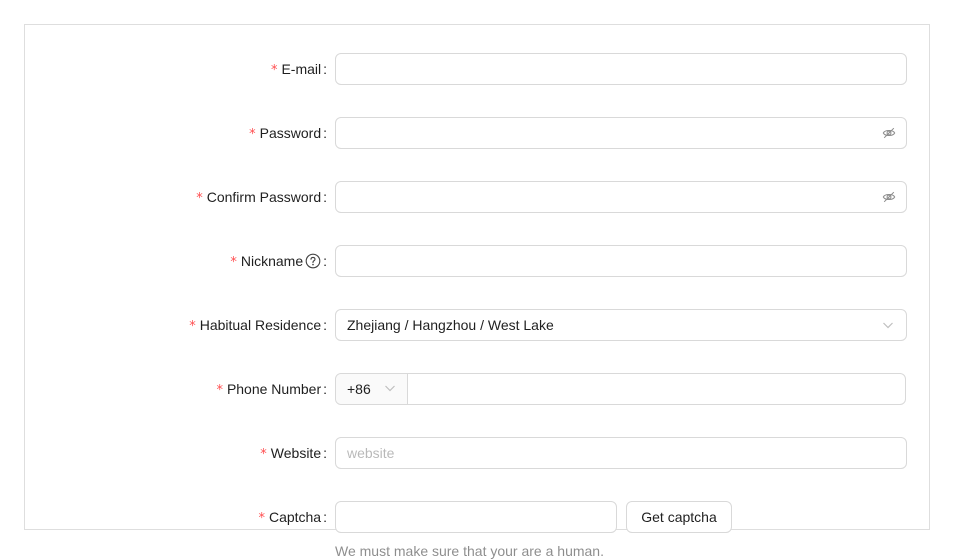 Image resolution: width=956 pixels, height=559 pixels. I want to click on password-input, so click(621, 133).